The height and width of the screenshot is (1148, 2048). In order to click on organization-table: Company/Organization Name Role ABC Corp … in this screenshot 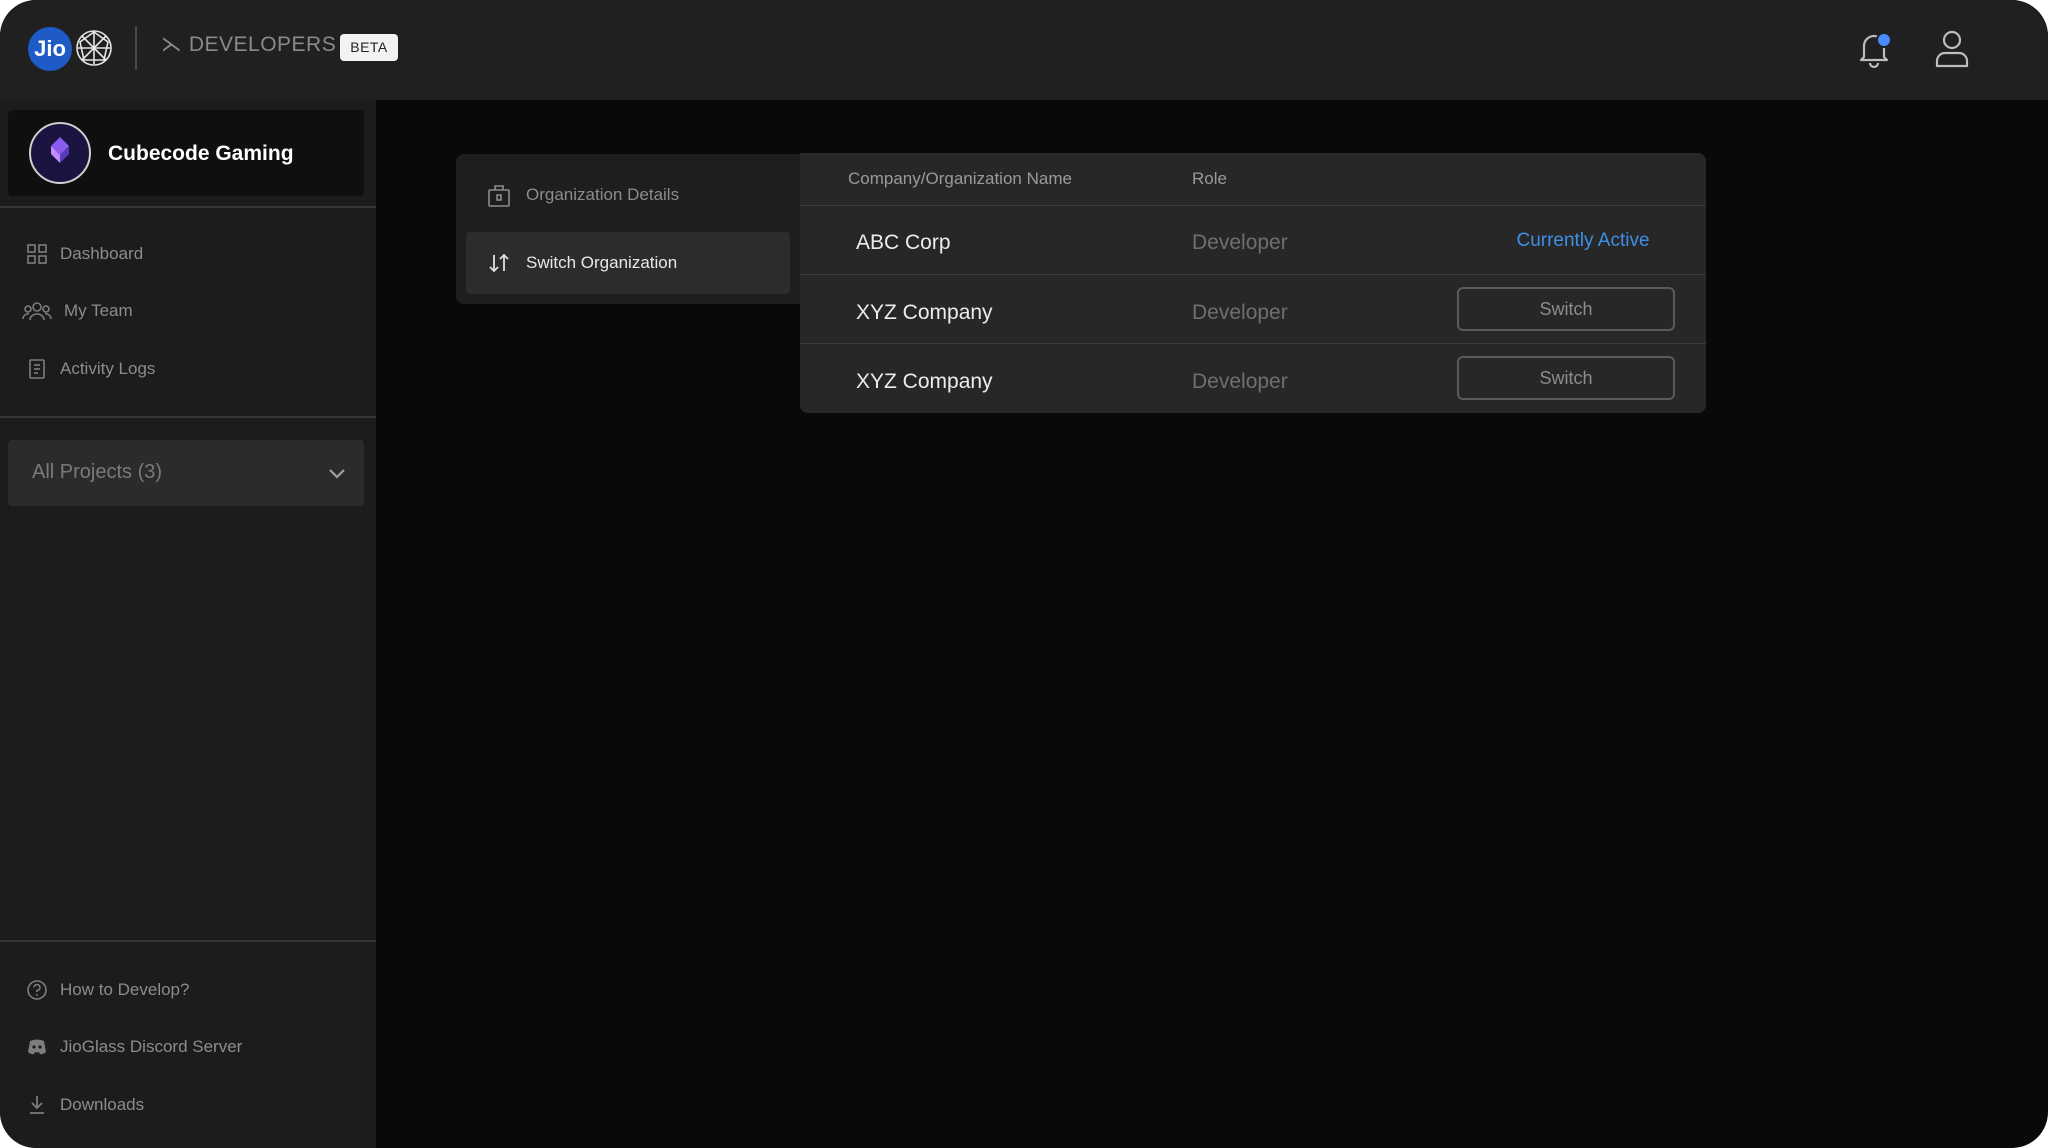, I will do `click(1253, 283)`.